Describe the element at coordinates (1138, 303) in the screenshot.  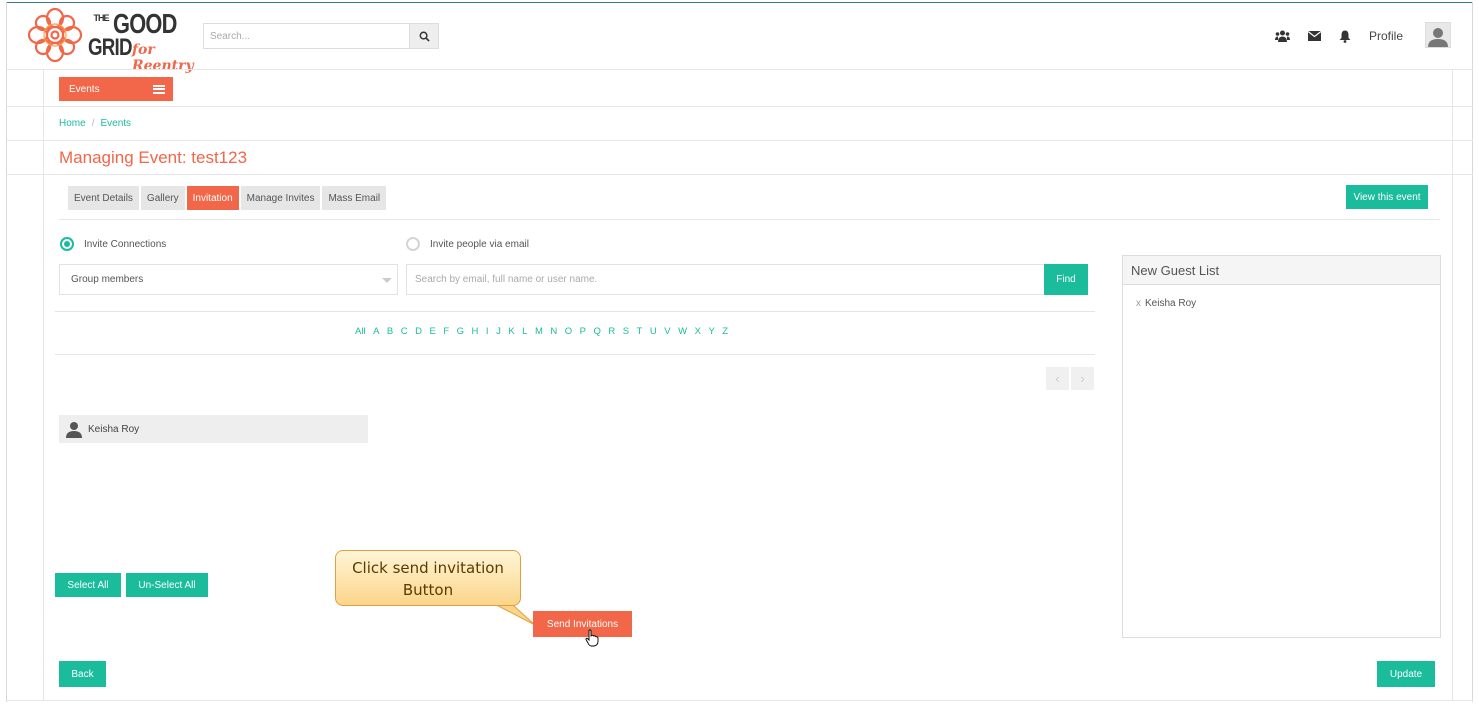
I see `remove-guest-icon: x` at that location.